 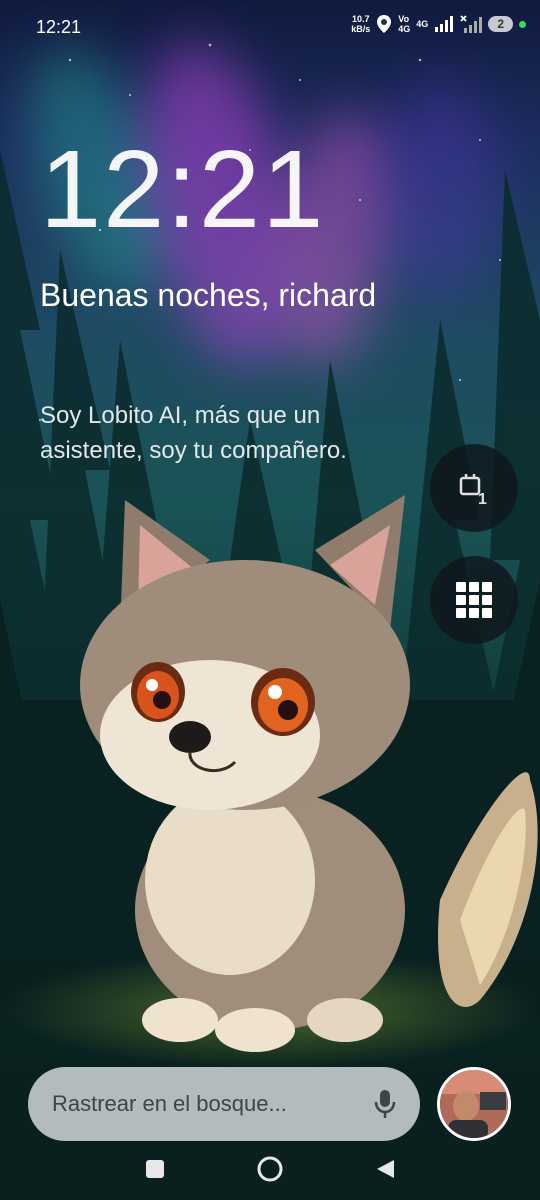 What do you see at coordinates (500, 24) in the screenshot?
I see `sim-badge: 2` at bounding box center [500, 24].